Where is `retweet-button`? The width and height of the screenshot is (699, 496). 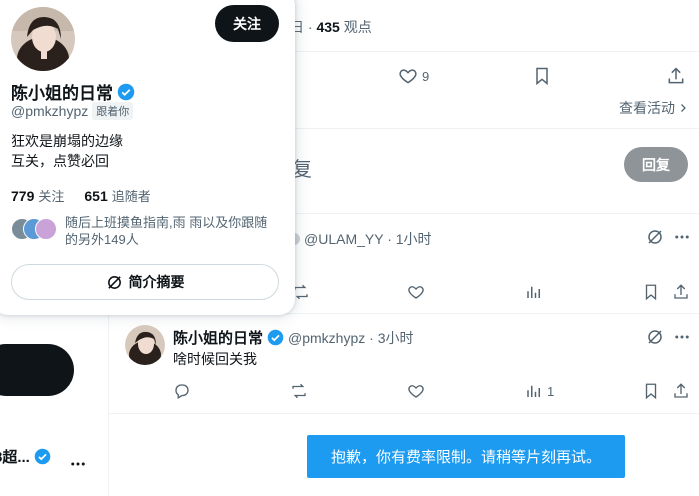
retweet-button is located at coordinates (299, 391).